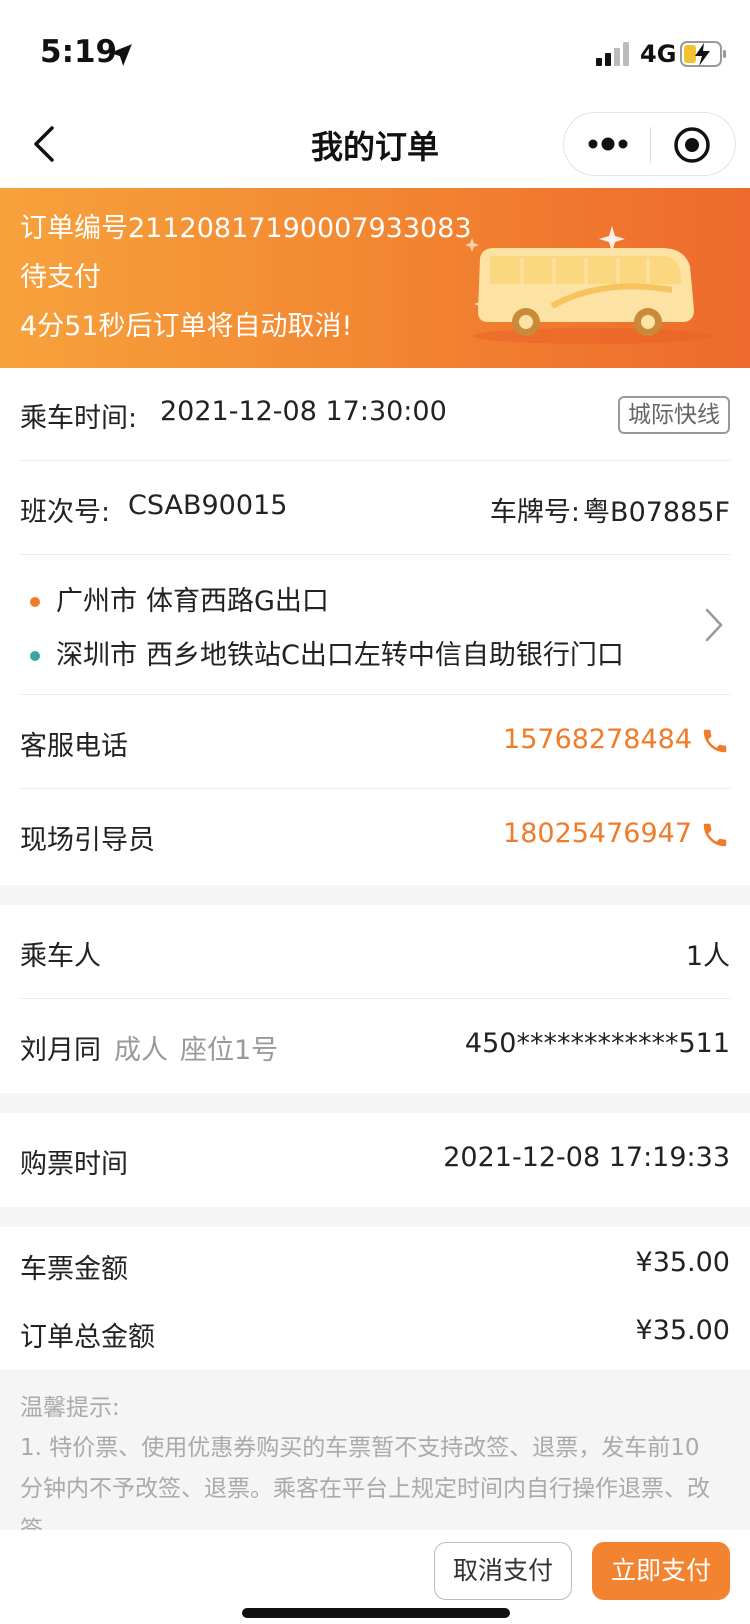  I want to click on bottom-action-bar: 取消支付 立即支付, so click(375, 1577).